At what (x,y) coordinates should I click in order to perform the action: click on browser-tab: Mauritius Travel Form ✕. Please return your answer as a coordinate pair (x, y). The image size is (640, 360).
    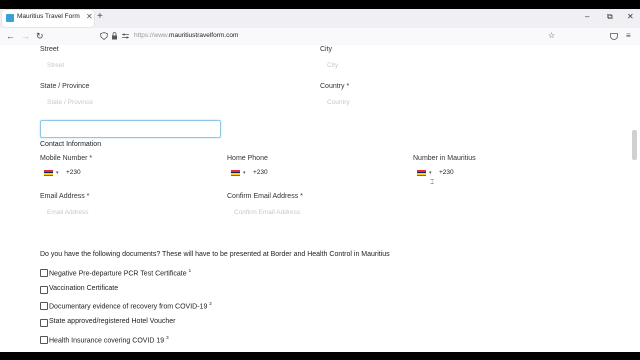
    Looking at the image, I should click on (48, 18).